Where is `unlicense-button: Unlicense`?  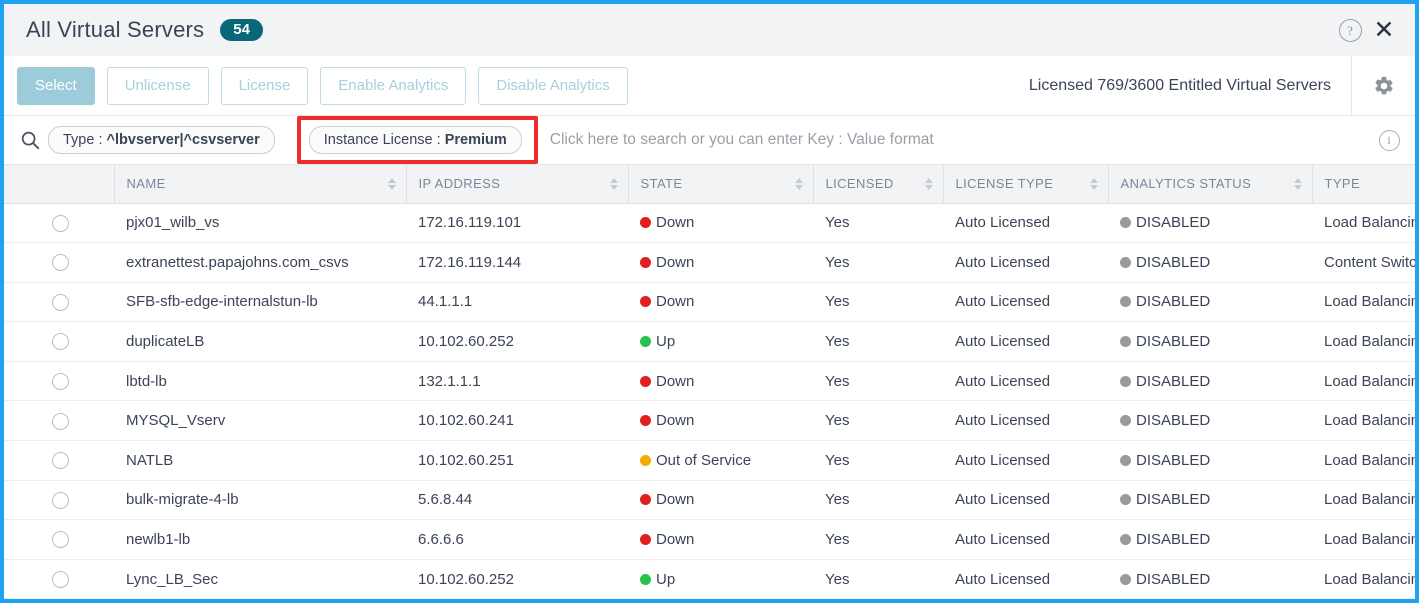
unlicense-button: Unlicense is located at coordinates (157, 85).